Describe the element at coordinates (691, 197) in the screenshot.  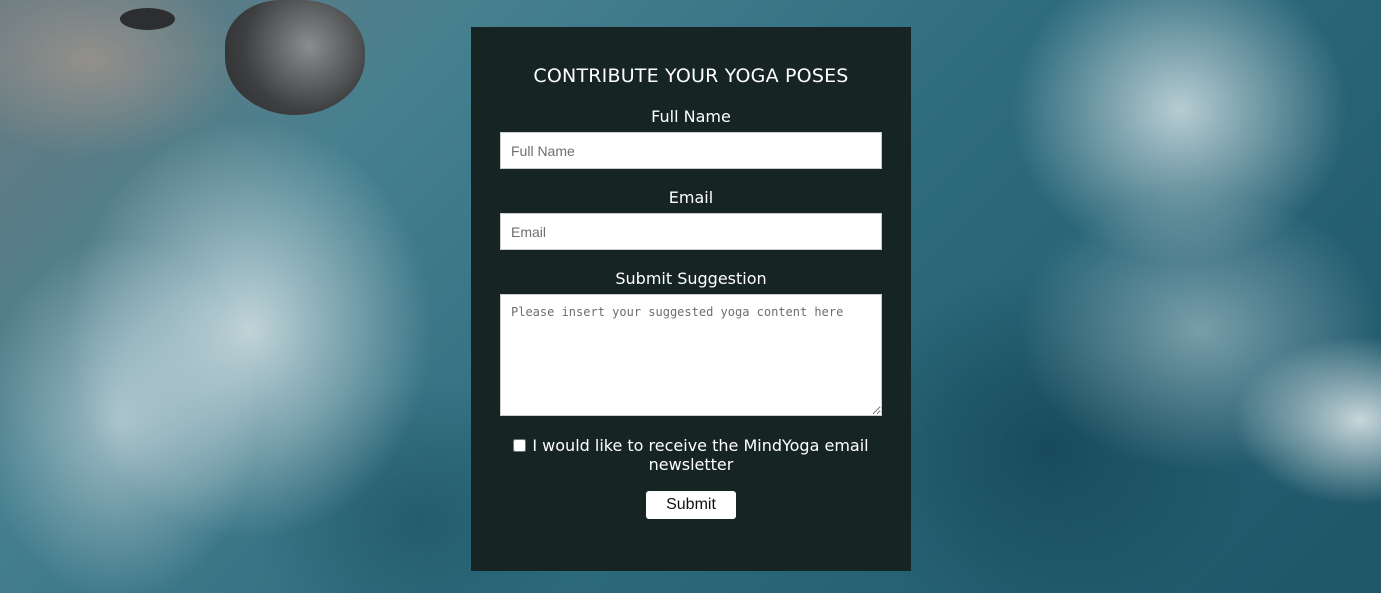
I see `email-label: Email` at that location.